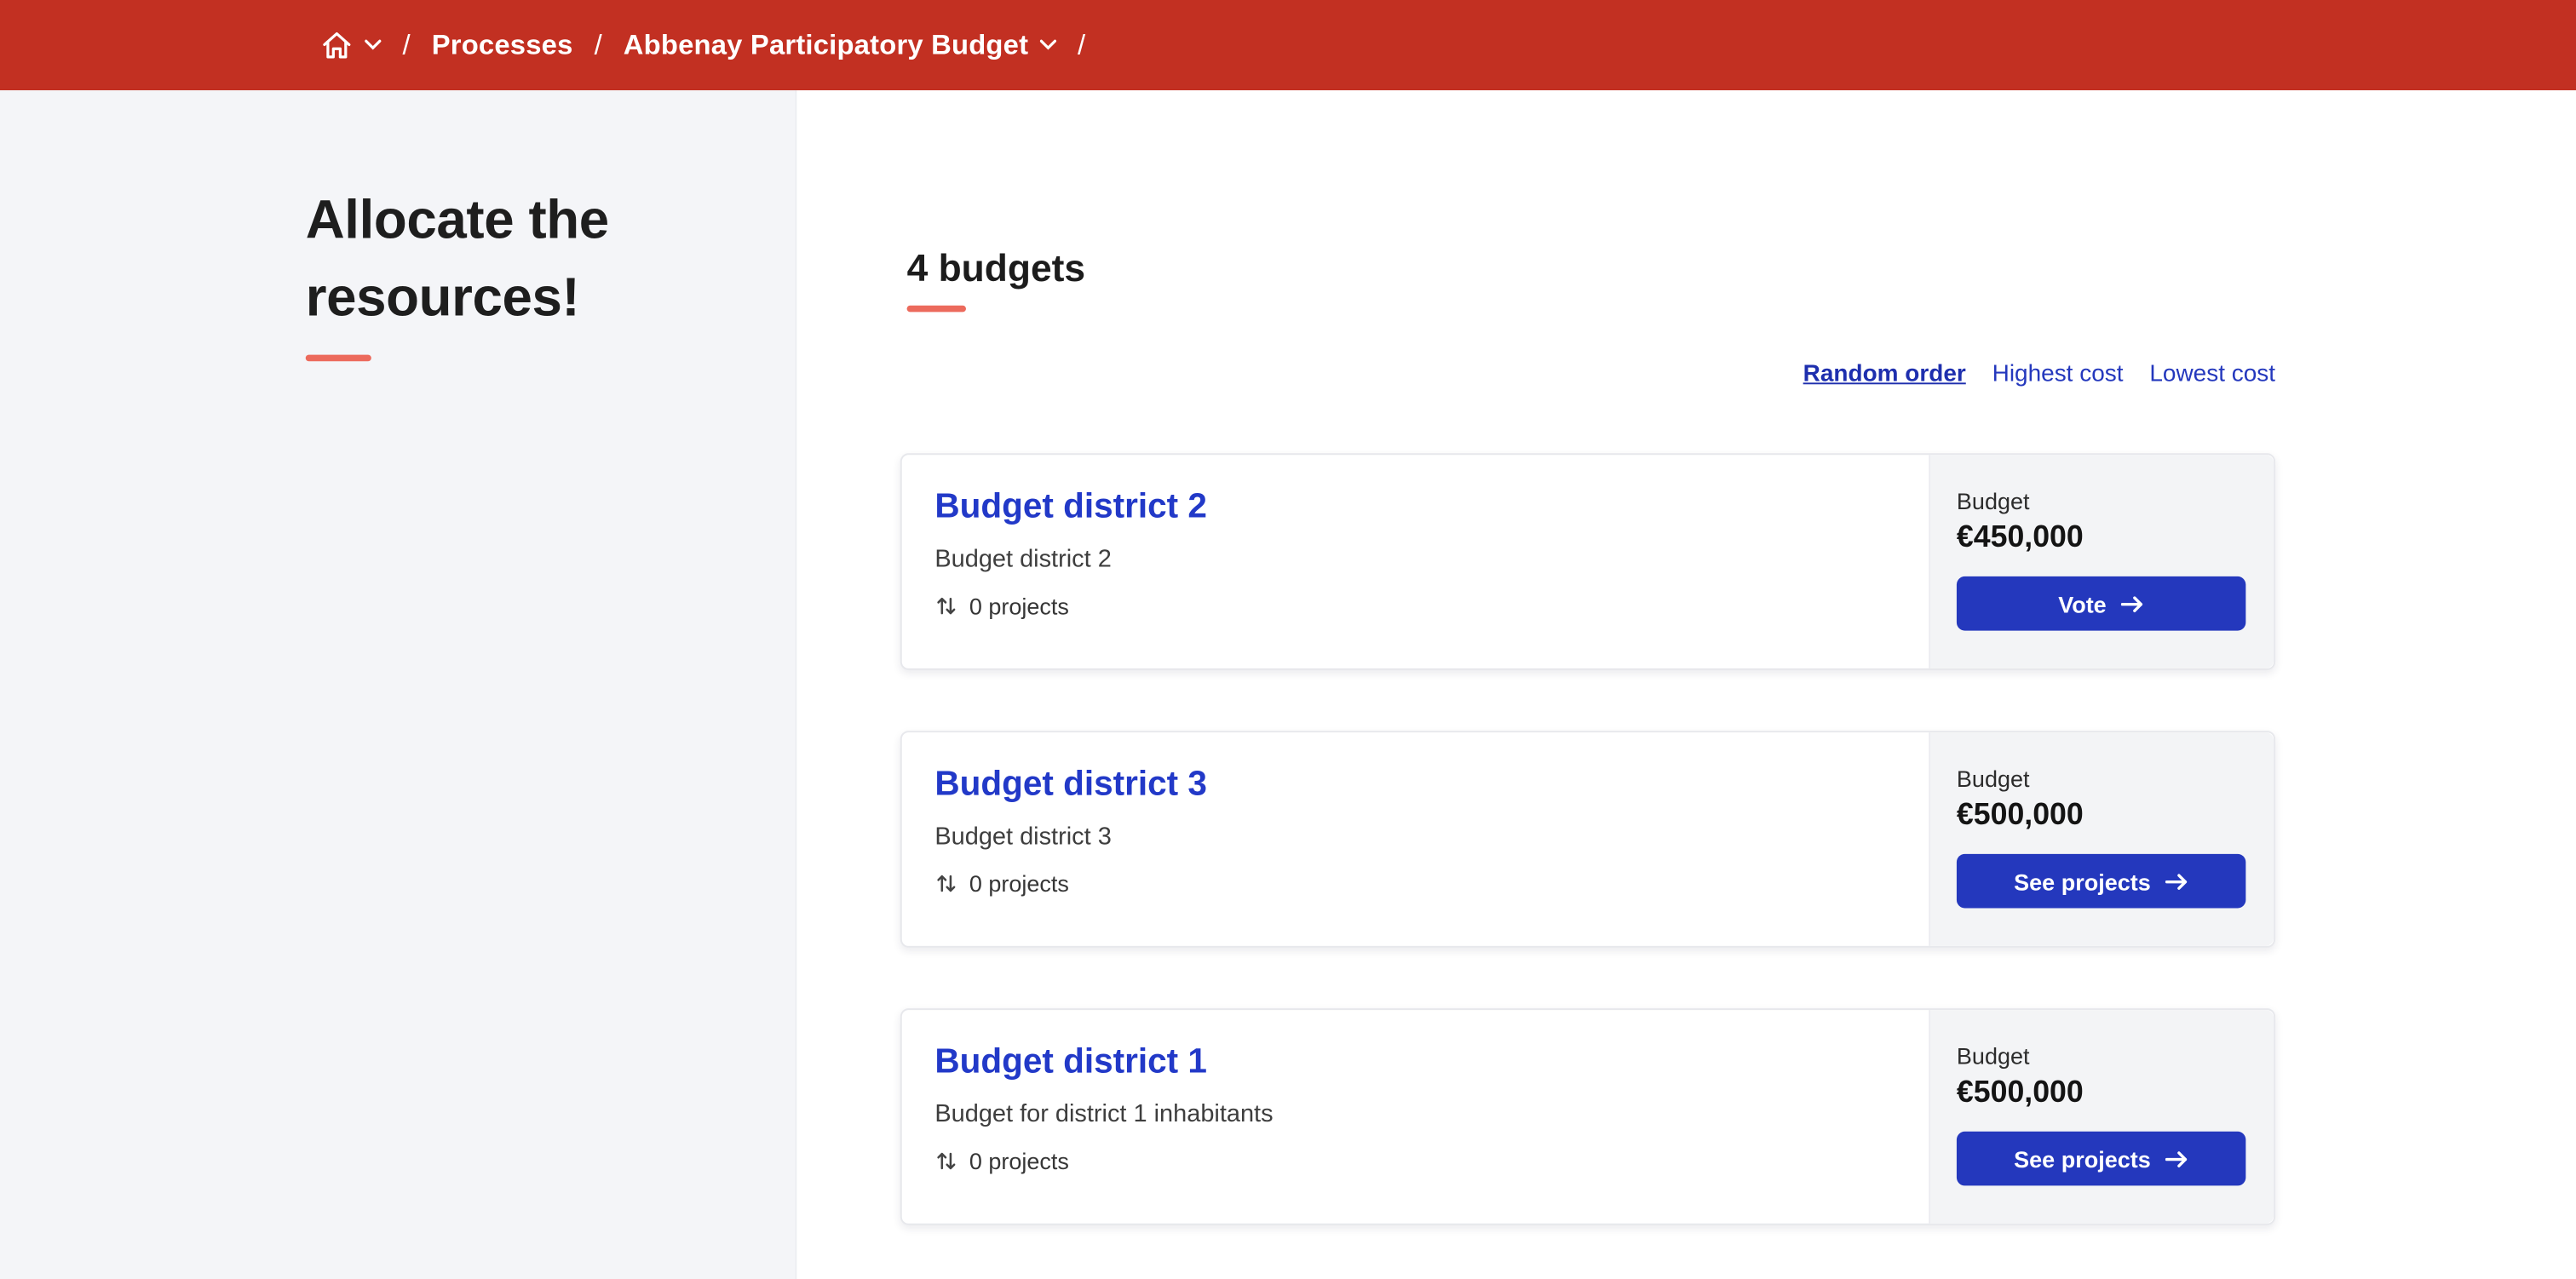 The height and width of the screenshot is (1279, 2576). I want to click on home-icon, so click(337, 45).